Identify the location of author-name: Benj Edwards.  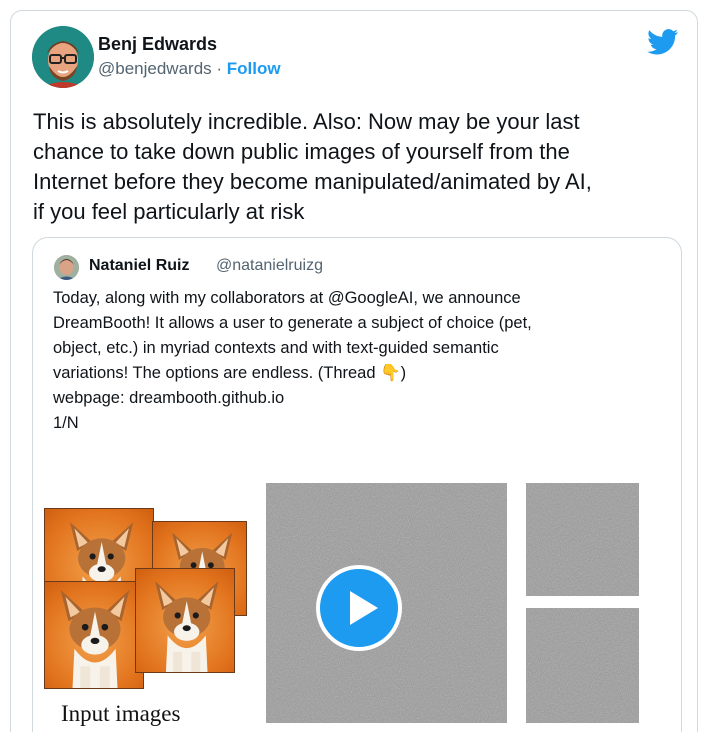
(157, 44).